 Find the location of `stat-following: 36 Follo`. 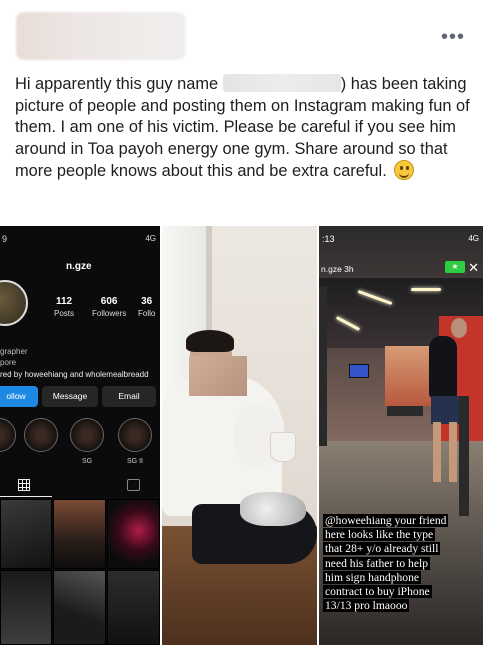

stat-following: 36 Follo is located at coordinates (146, 307).